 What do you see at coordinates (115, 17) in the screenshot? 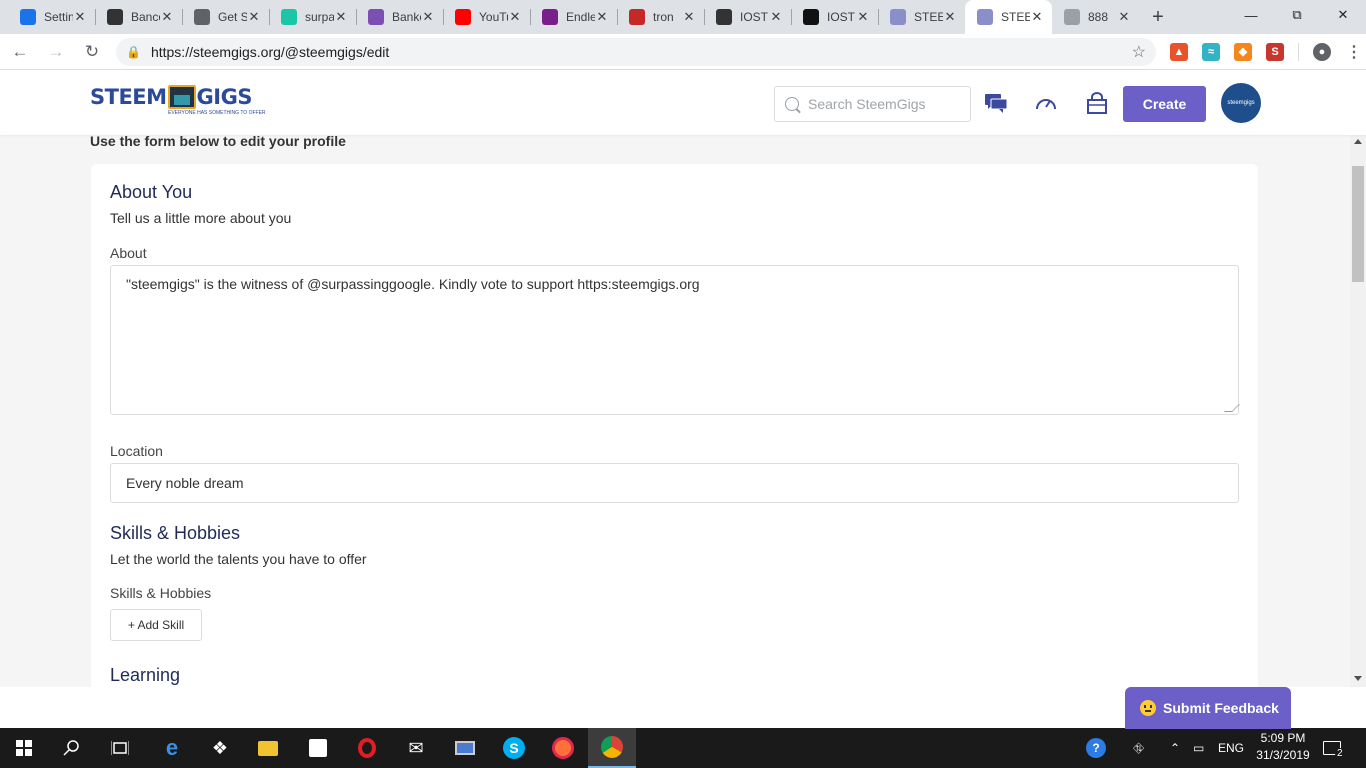
I see `bancor-icon` at bounding box center [115, 17].